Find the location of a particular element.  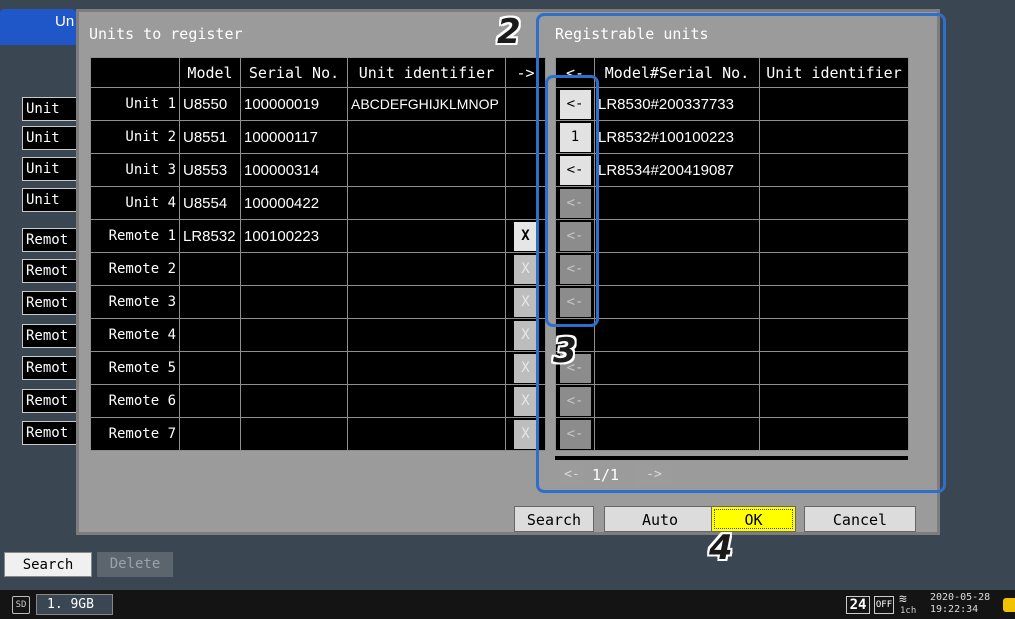

header-serial: Serial No. is located at coordinates (294, 72).